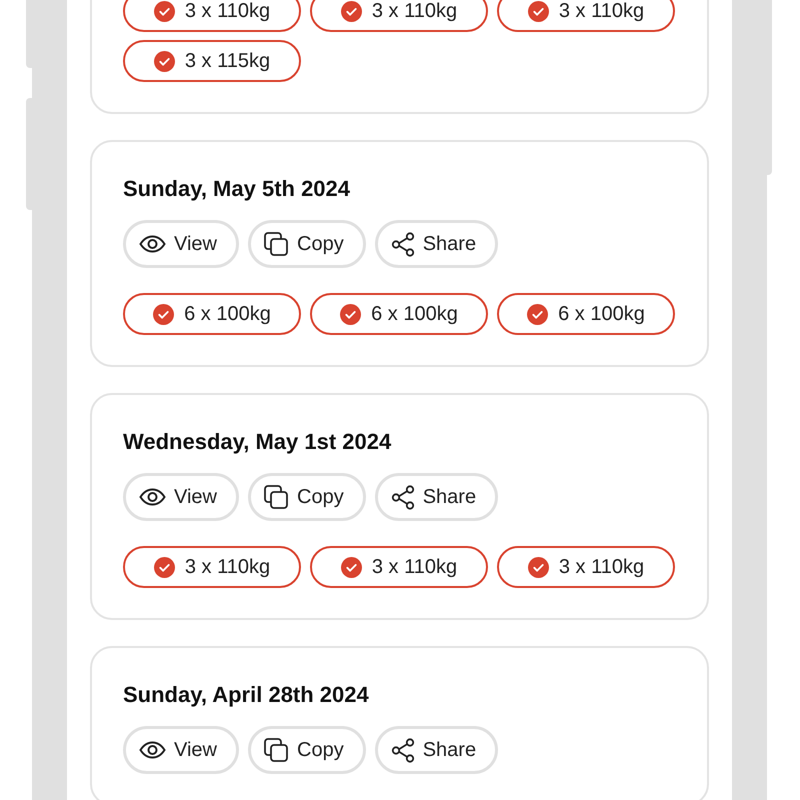  What do you see at coordinates (257, 442) in the screenshot?
I see `workout-date: Wednesday, May 1st 2024` at bounding box center [257, 442].